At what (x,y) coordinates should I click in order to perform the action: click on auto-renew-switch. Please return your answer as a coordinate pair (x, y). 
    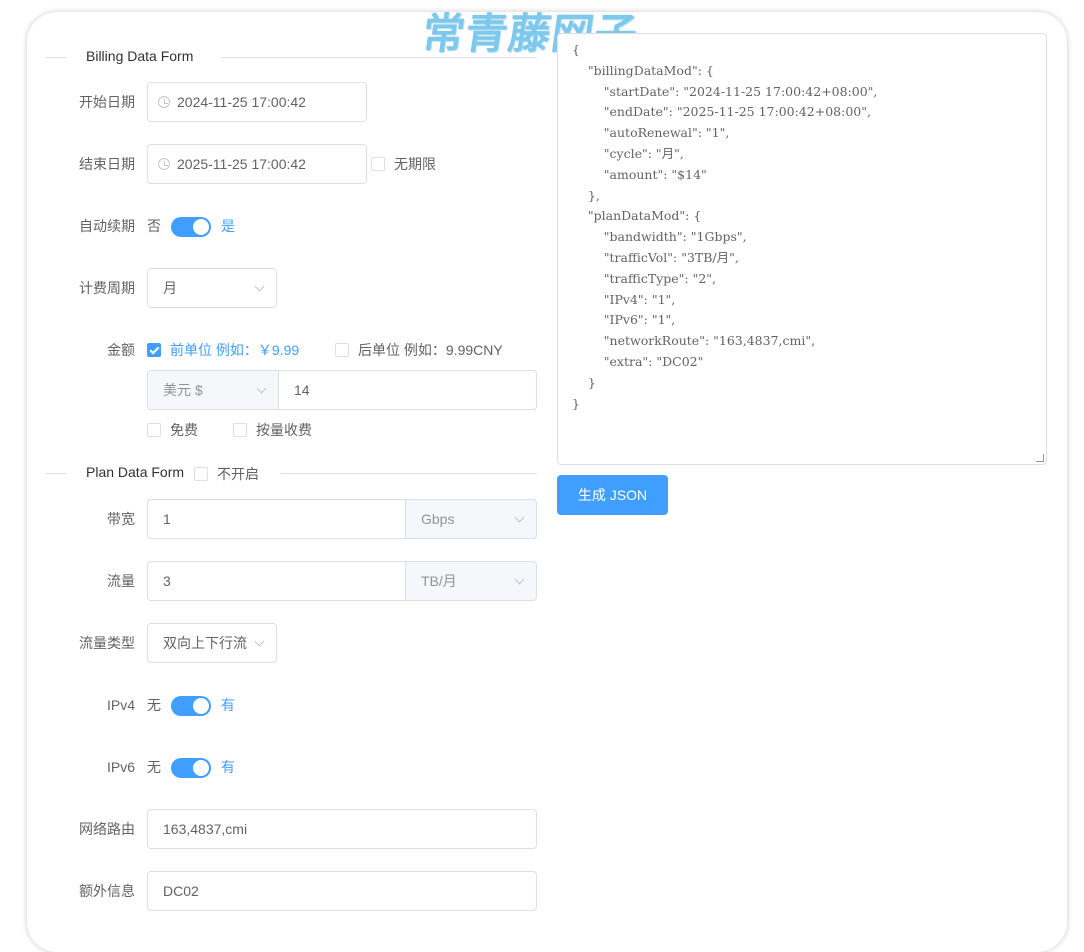
    Looking at the image, I should click on (191, 227).